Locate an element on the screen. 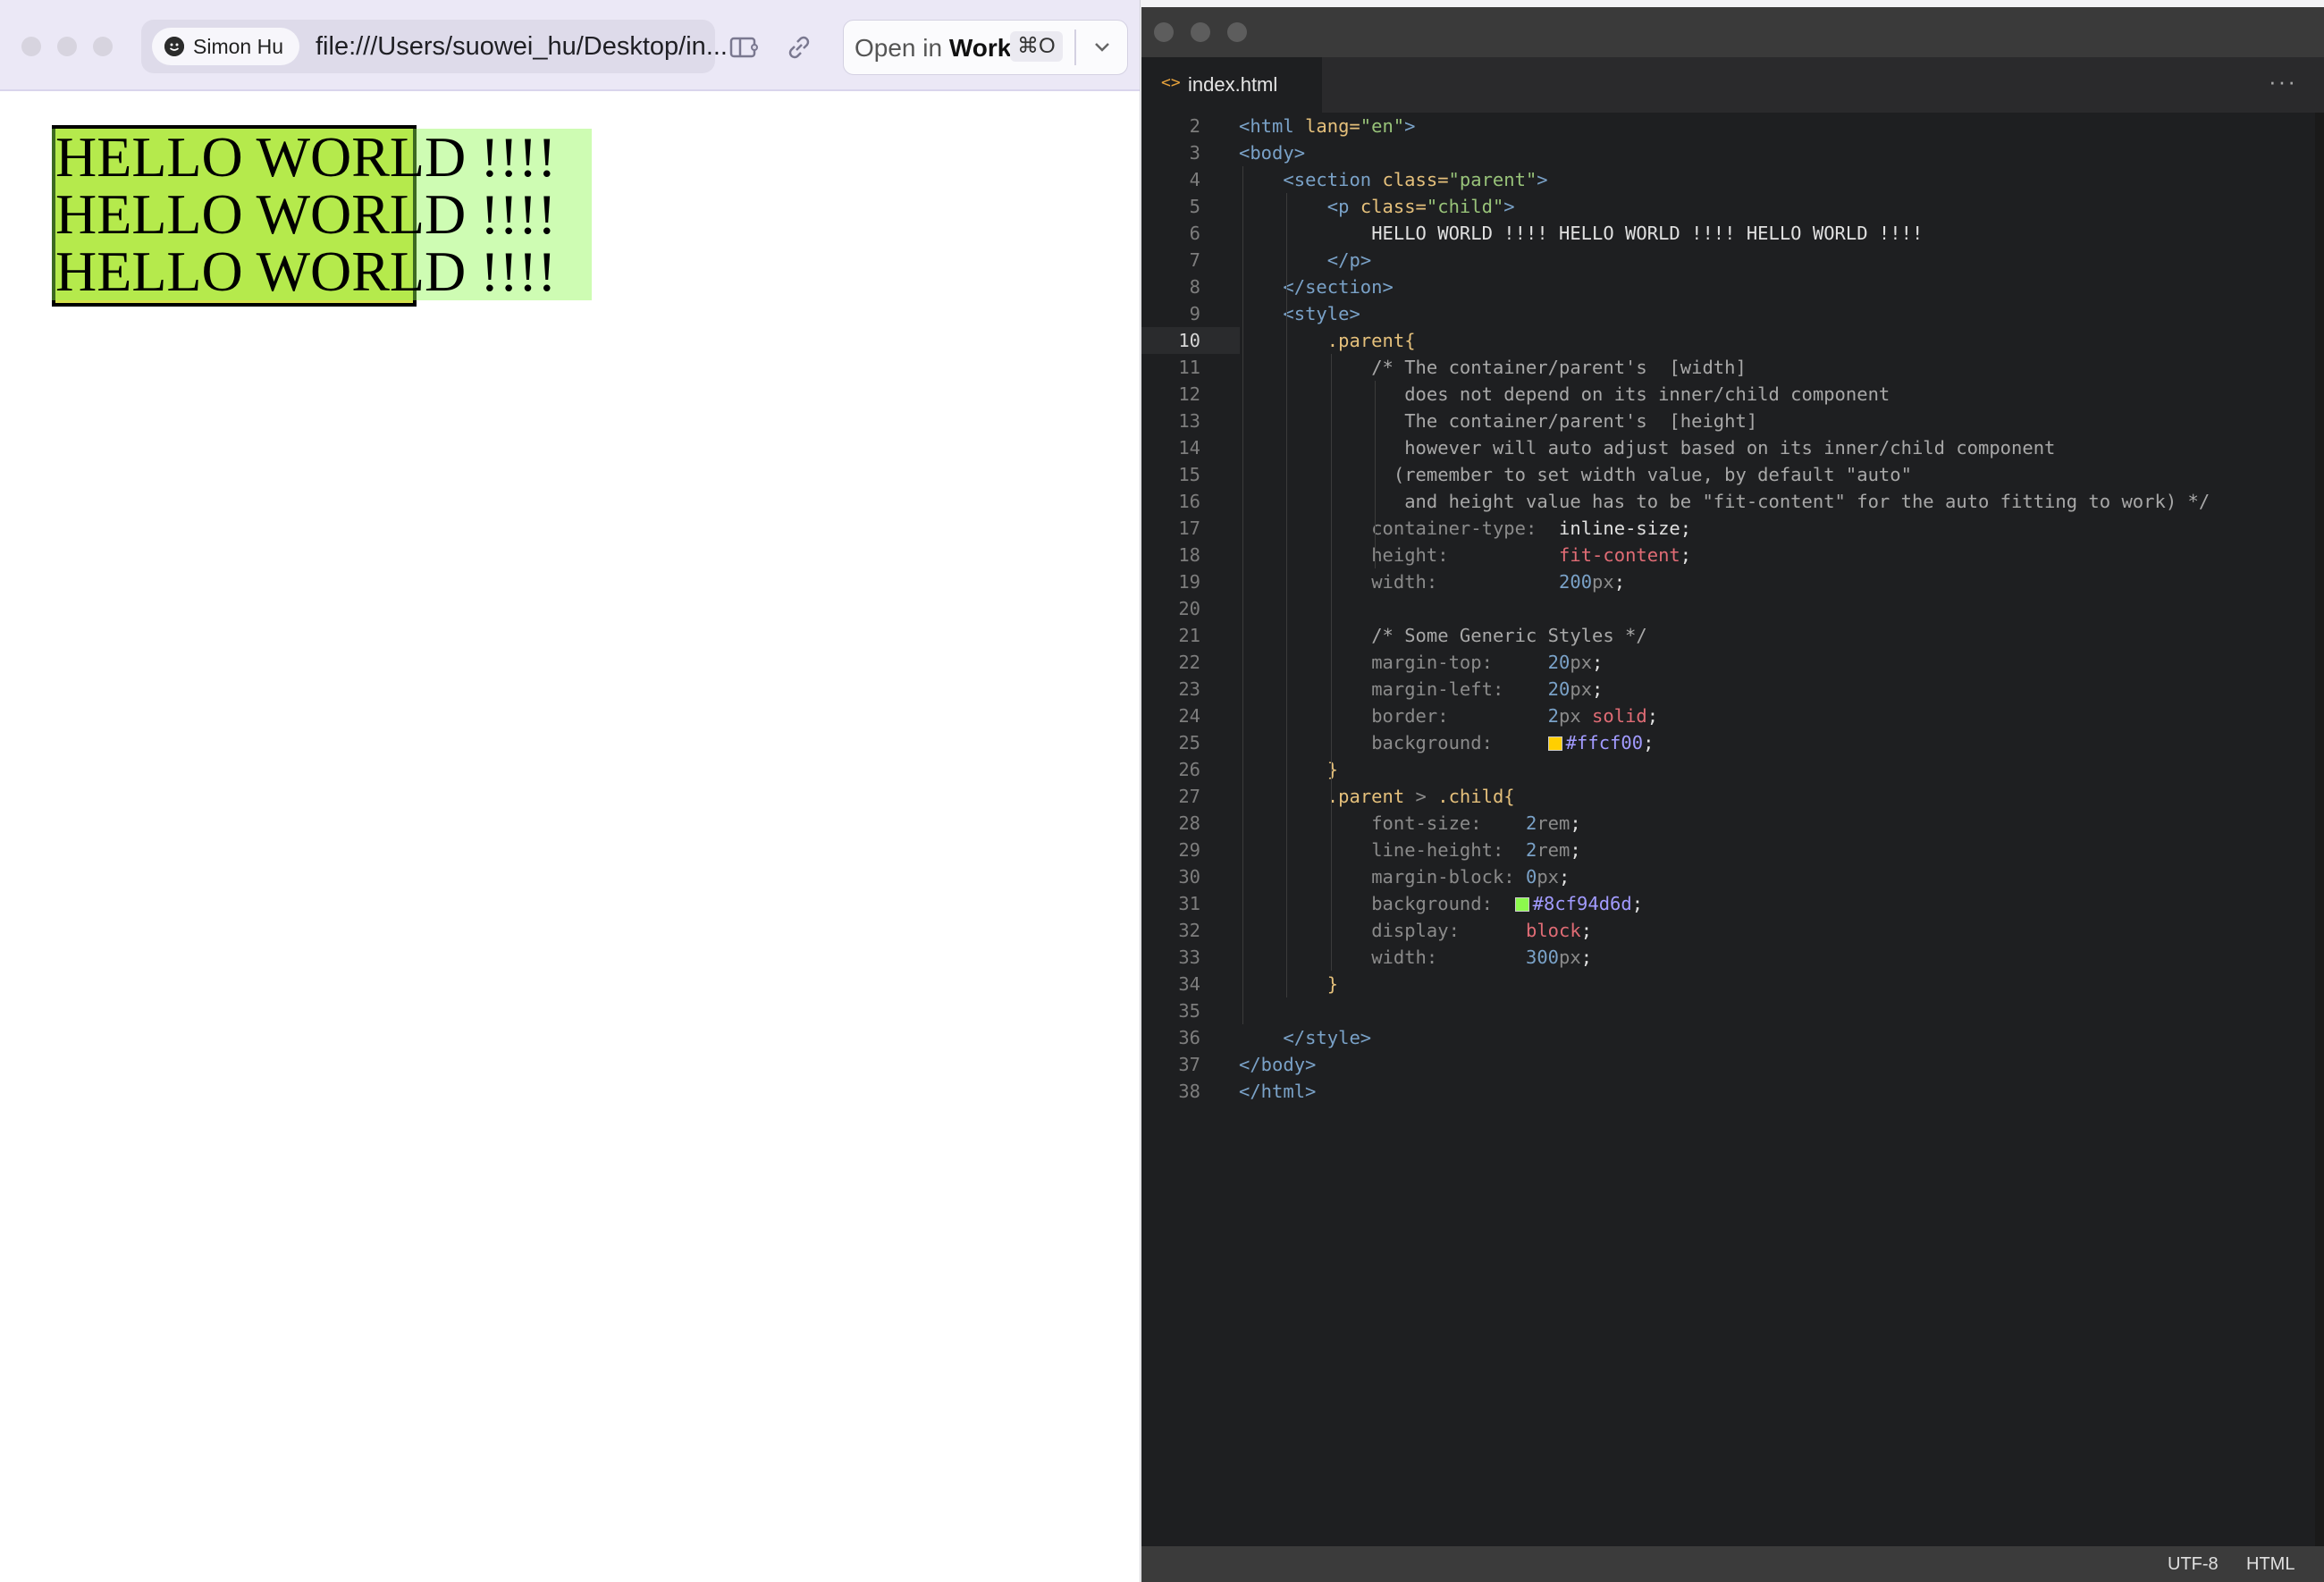  code-line: 30 margin-block: 0px; is located at coordinates (1732, 876).